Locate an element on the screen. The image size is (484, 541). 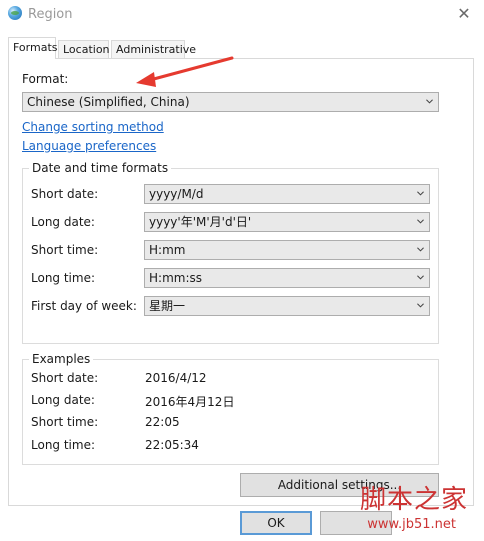
format-value: Chinese (Simplified, China) is located at coordinates (108, 102).